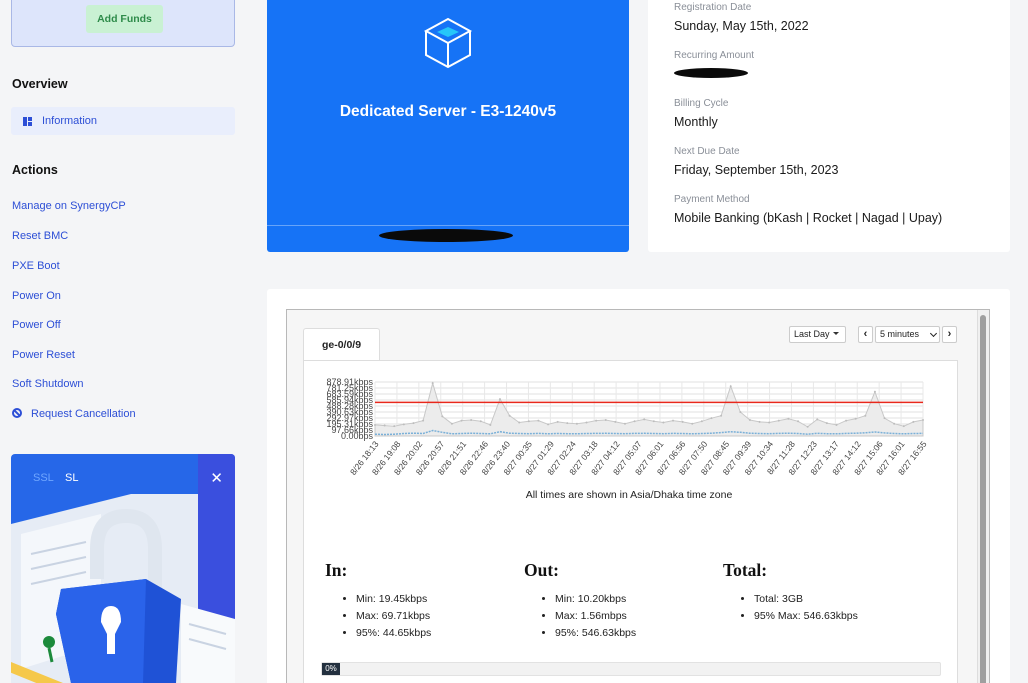 This screenshot has width=1028, height=683. I want to click on promo-ssl-text: SSL, so click(43, 478).